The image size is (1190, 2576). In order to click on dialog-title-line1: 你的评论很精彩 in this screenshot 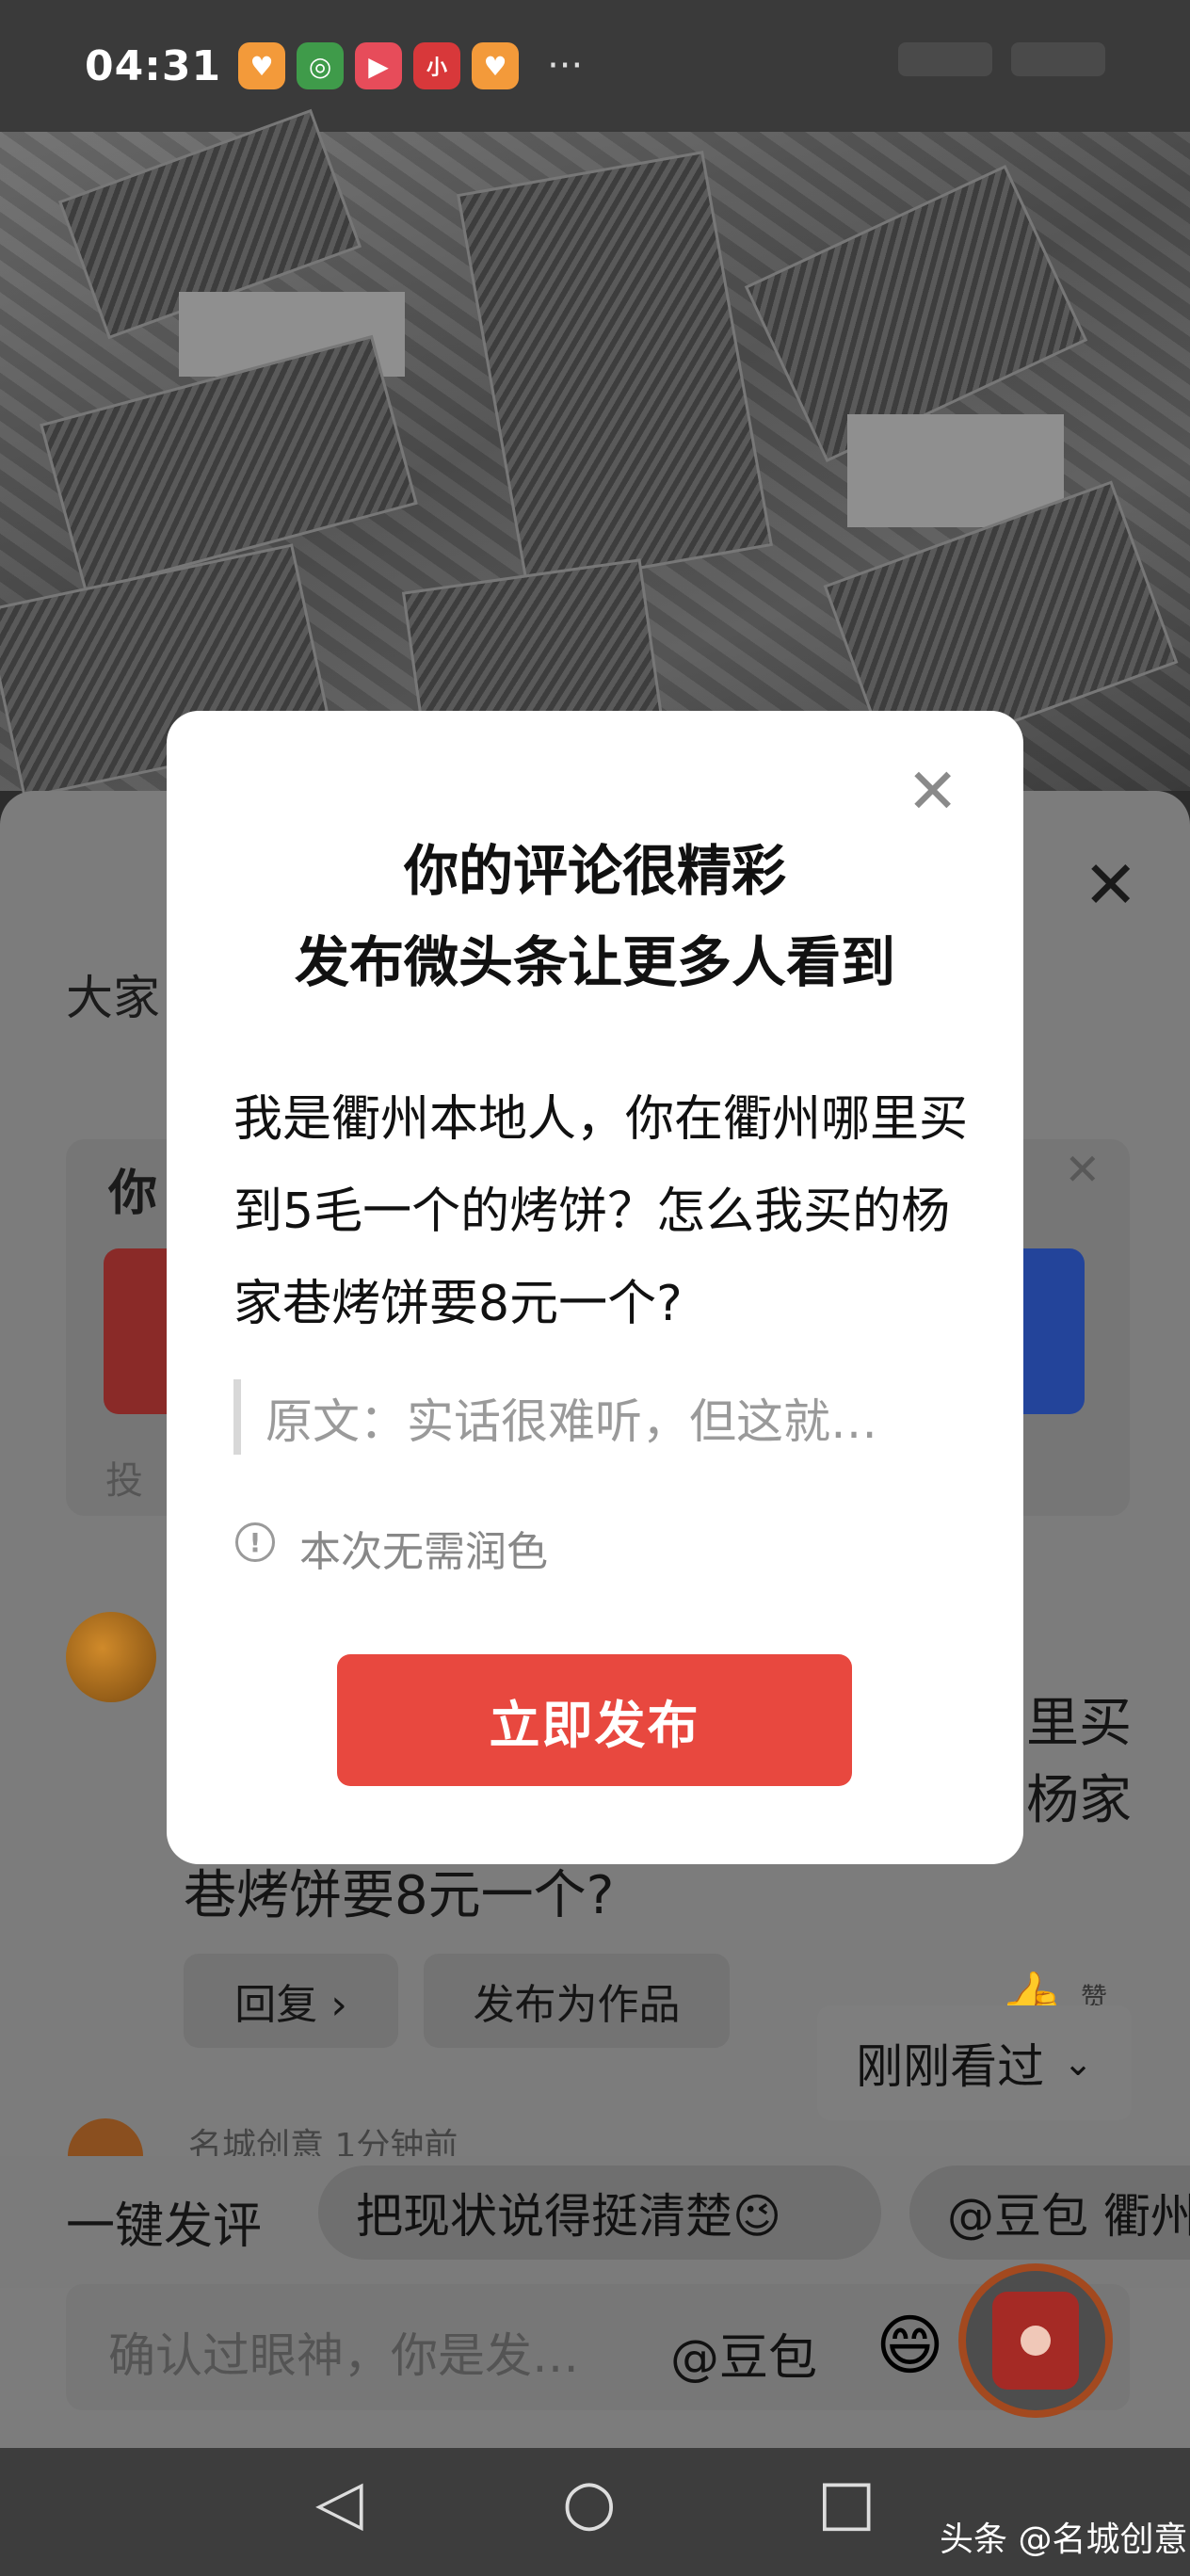, I will do `click(594, 871)`.